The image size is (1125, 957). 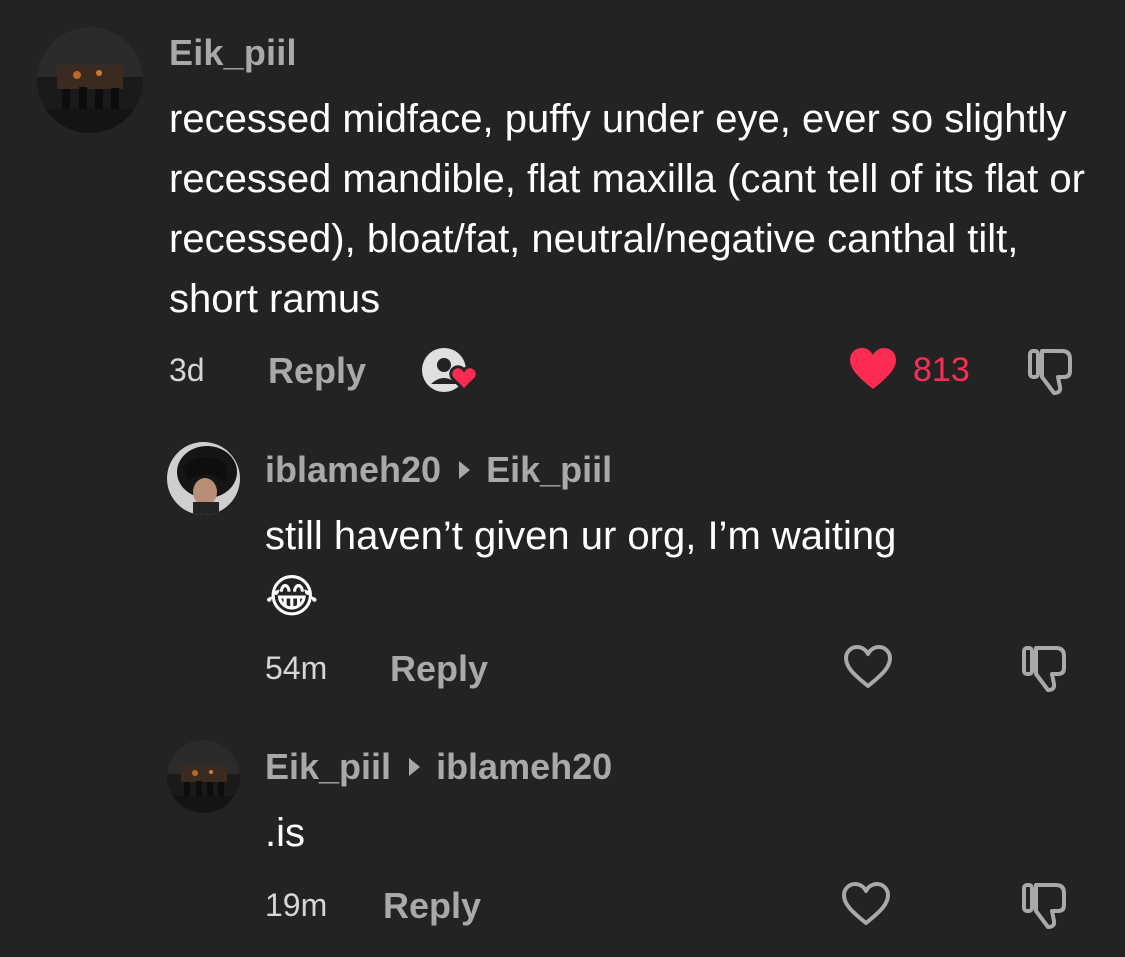 I want to click on comment-text: still haven’t given ur org, I’m waiting, so click(x=581, y=536).